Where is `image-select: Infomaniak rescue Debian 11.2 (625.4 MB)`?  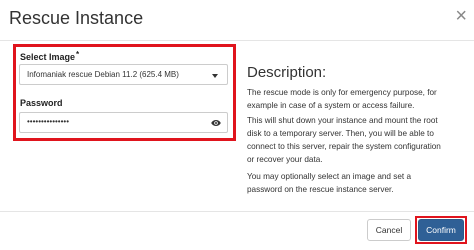
image-select: Infomaniak rescue Debian 11.2 (625.4 MB) is located at coordinates (123, 74).